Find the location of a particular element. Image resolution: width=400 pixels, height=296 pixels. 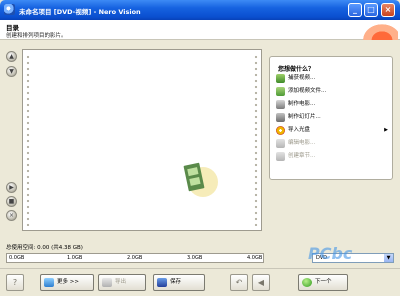

disc-capacity-gauge: 0.0GB 1.0GB 2.0GB 3.0GB 4.0GB is located at coordinates (135, 258).